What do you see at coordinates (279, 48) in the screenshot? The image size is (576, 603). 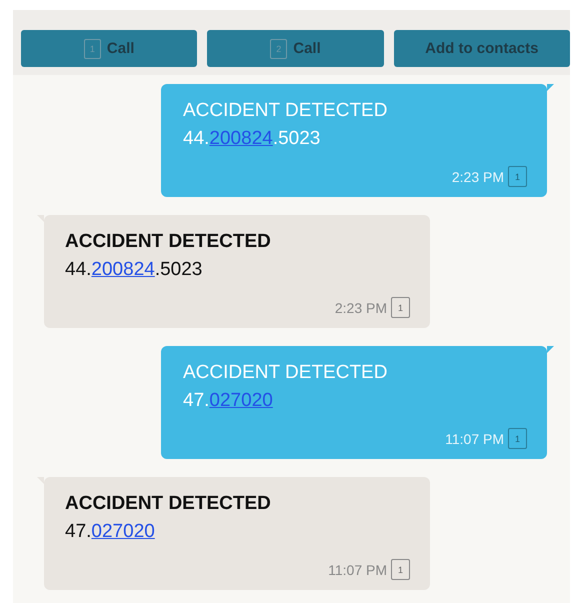 I see `sim-icon: 2` at bounding box center [279, 48].